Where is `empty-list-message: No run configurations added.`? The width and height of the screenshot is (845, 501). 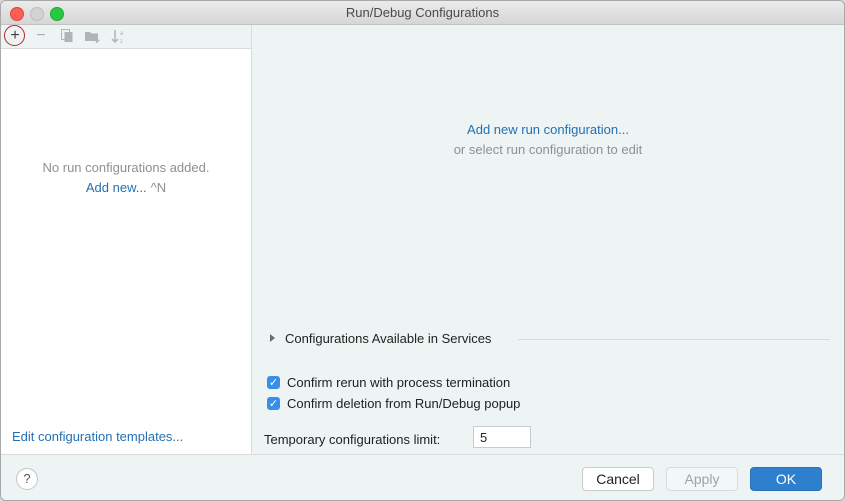 empty-list-message: No run configurations added. is located at coordinates (126, 167).